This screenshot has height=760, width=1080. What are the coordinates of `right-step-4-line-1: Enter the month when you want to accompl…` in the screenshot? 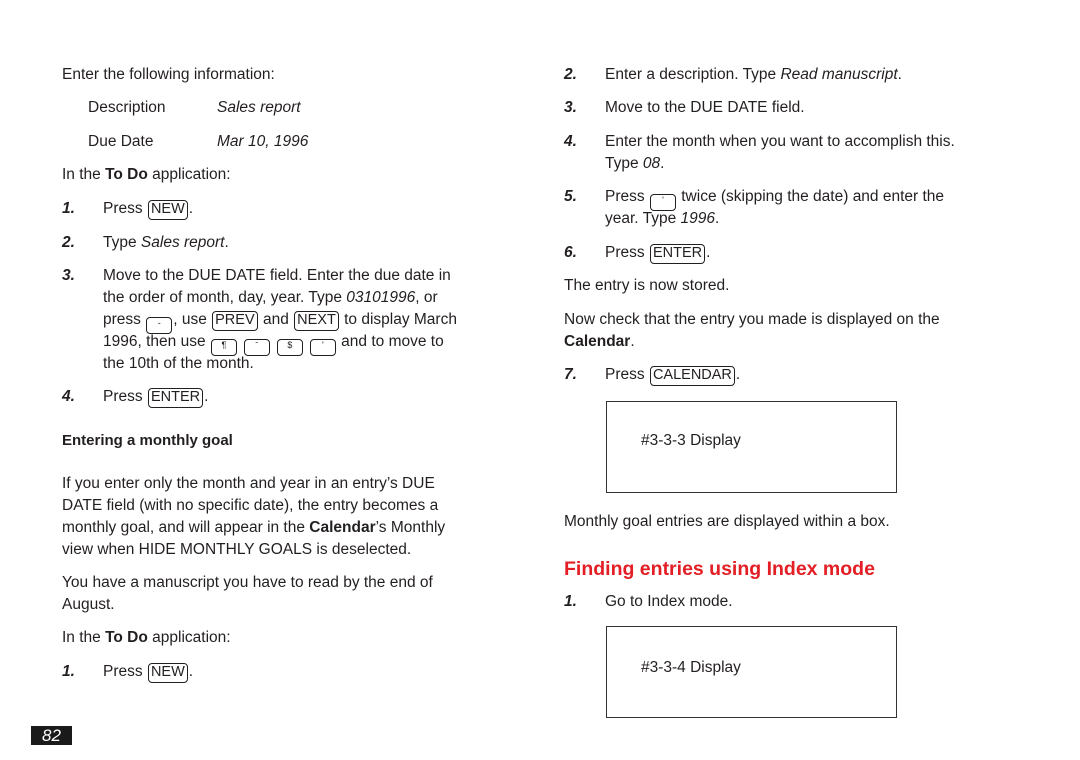 It's located at (780, 141).